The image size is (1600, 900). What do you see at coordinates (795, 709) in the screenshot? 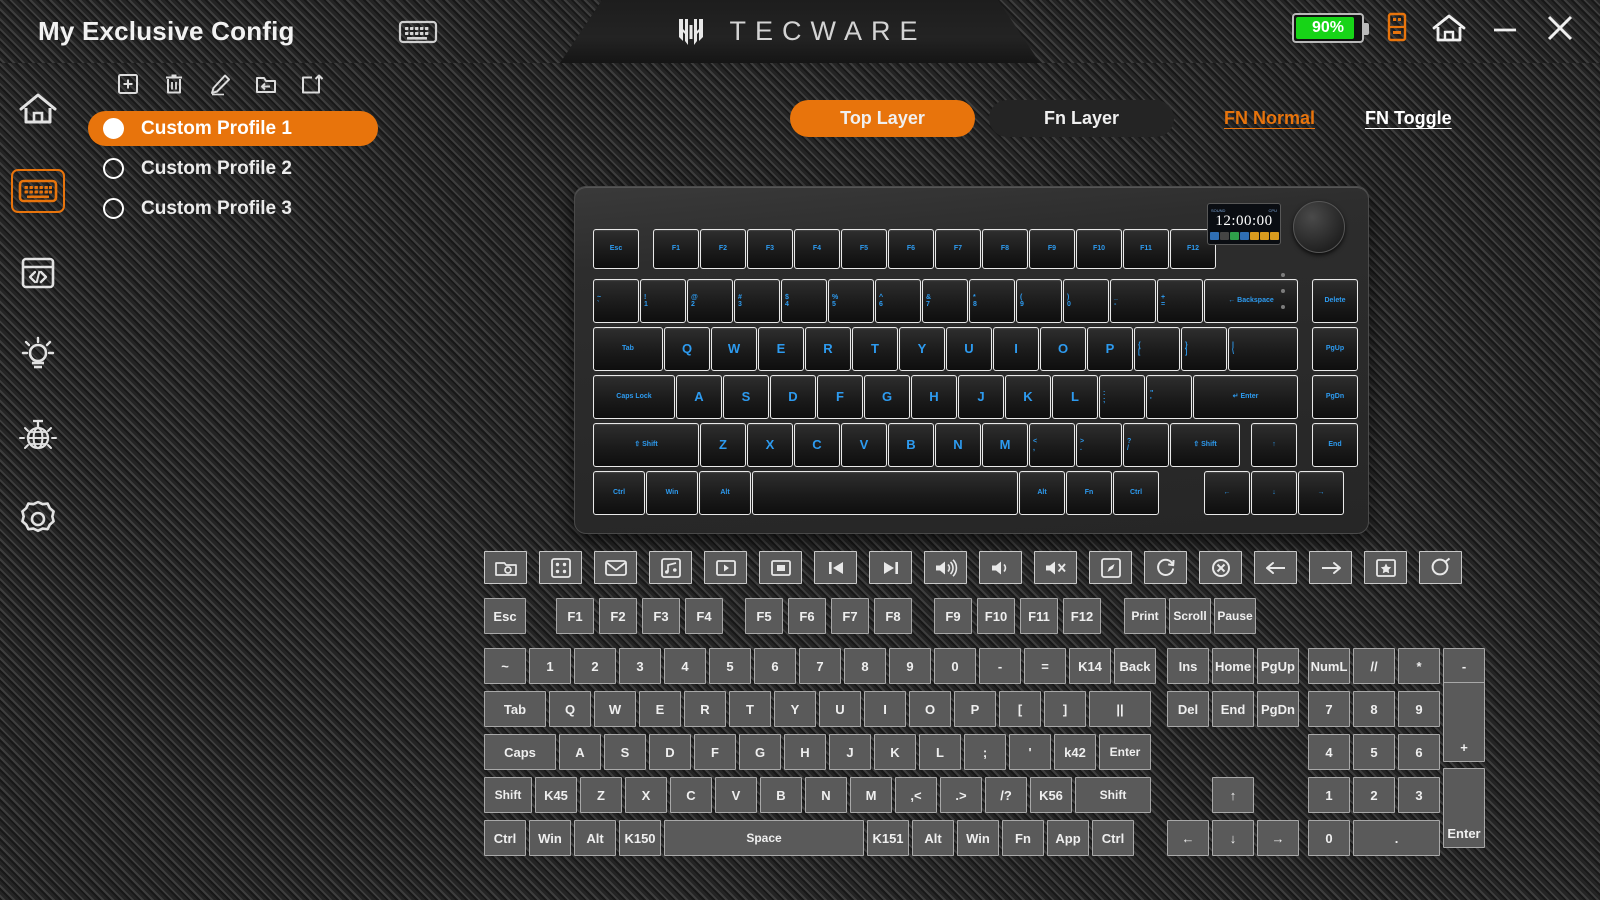
I see `grid-key: Y` at bounding box center [795, 709].